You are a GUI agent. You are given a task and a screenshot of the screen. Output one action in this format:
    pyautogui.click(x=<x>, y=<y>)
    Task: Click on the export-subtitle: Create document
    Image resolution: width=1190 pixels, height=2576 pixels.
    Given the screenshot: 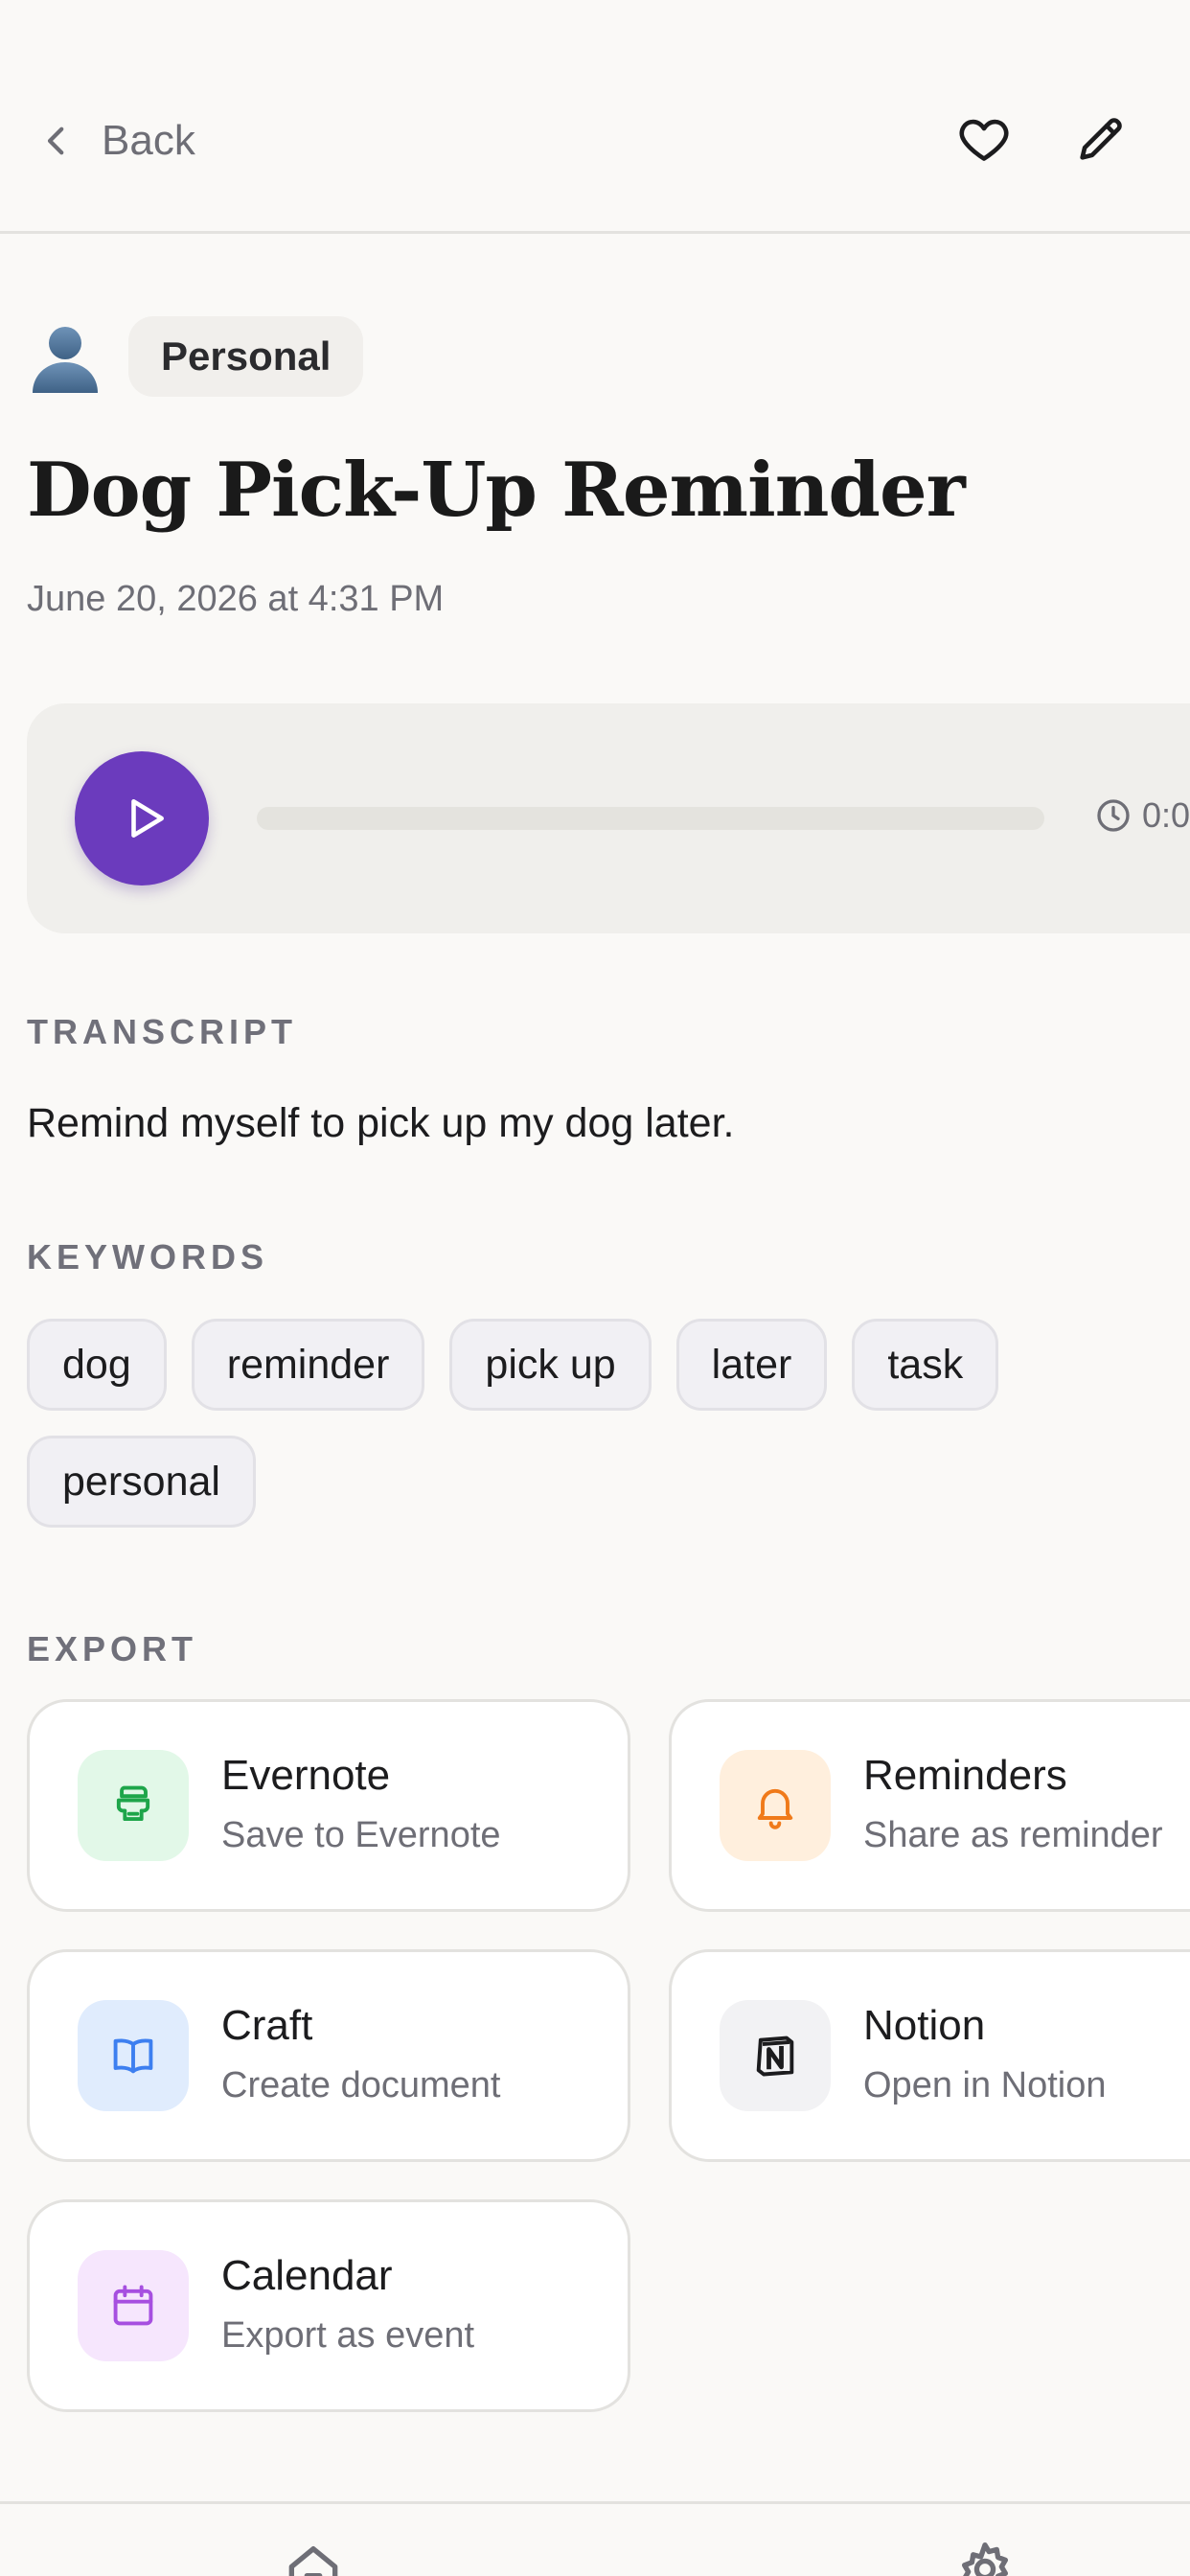 What is the action you would take?
    pyautogui.click(x=361, y=2085)
    